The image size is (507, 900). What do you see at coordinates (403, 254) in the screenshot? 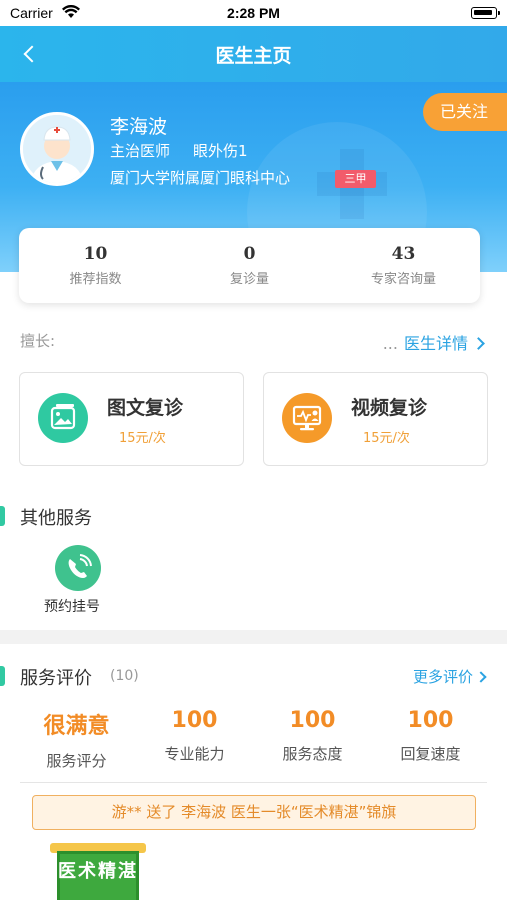
I see `stat-value: 43` at bounding box center [403, 254].